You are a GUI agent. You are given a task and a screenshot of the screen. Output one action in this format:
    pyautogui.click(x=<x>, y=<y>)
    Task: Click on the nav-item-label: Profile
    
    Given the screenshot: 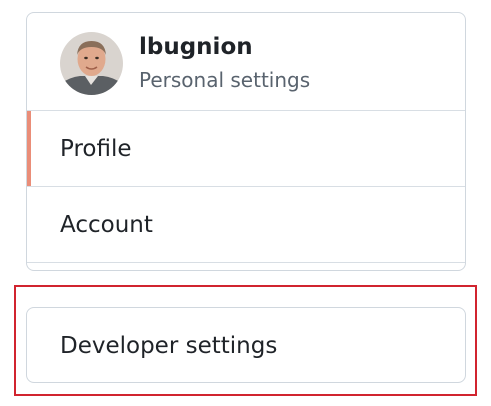 What is the action you would take?
    pyautogui.click(x=96, y=149)
    